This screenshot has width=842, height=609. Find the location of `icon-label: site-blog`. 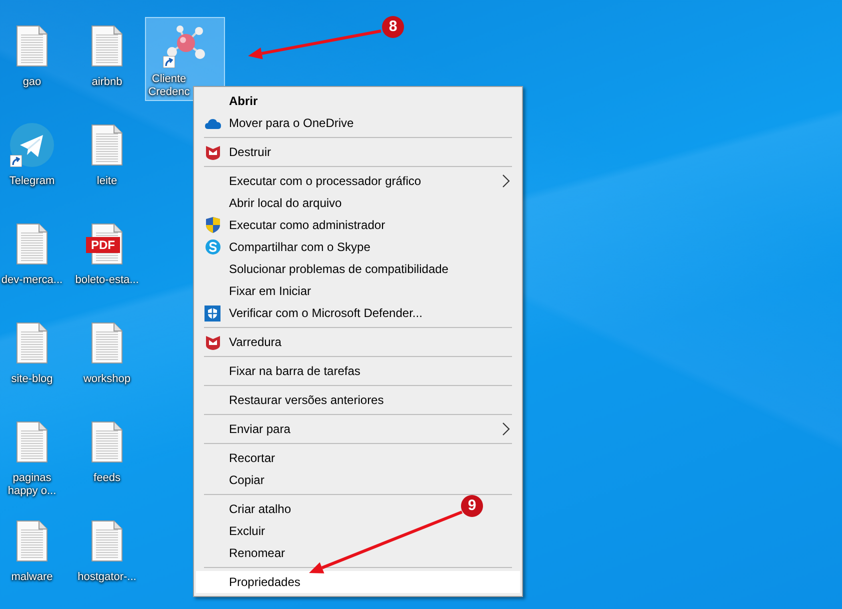

icon-label: site-blog is located at coordinates (32, 379).